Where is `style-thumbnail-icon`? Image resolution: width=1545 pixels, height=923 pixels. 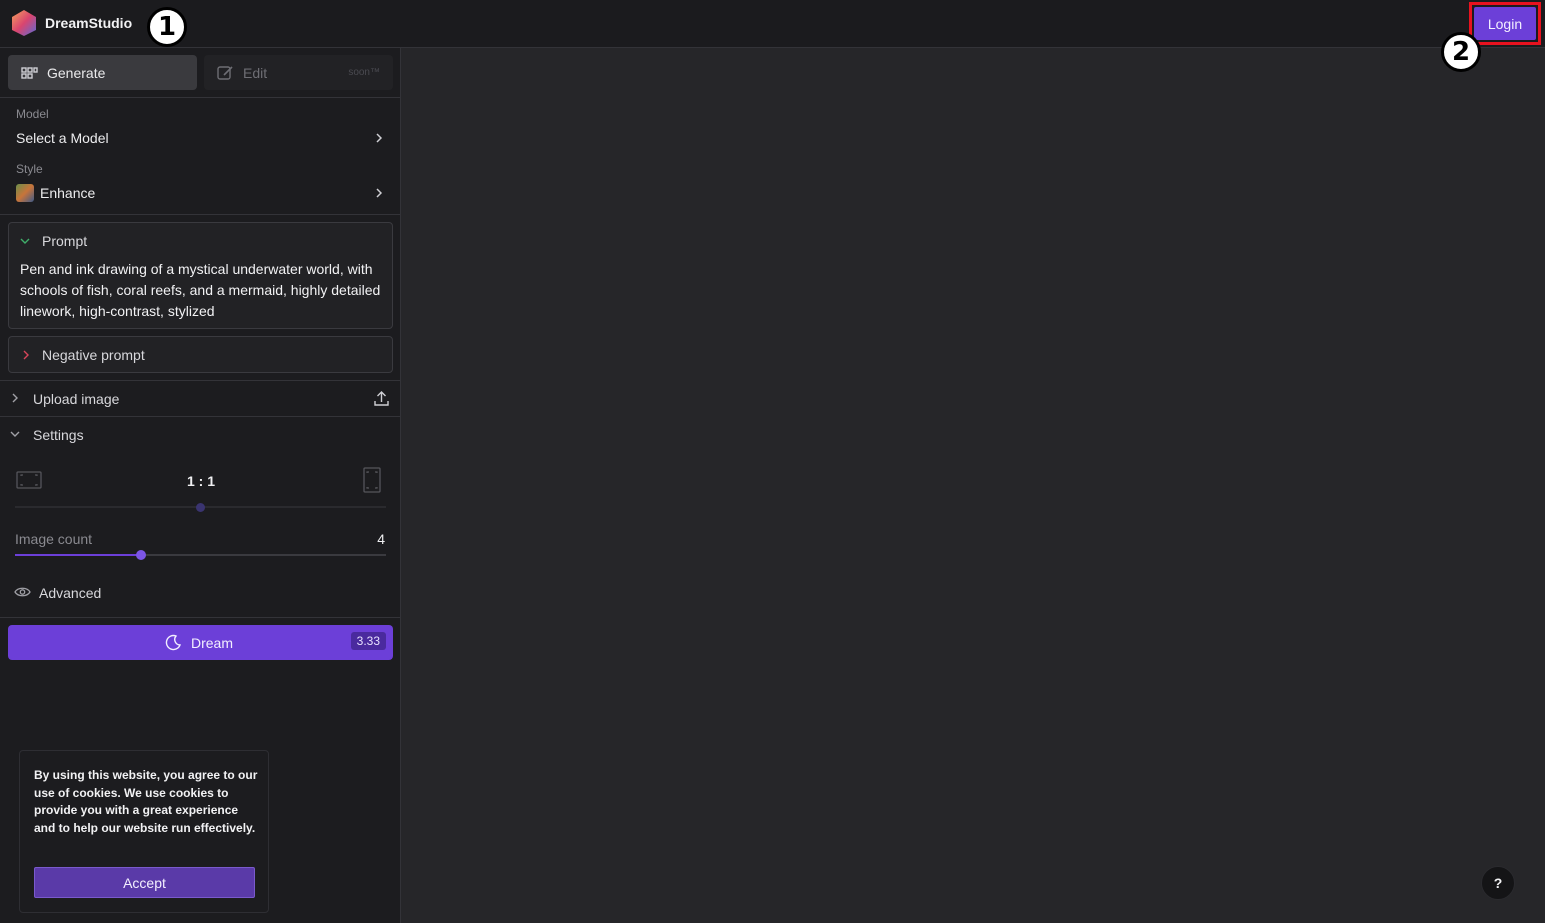
style-thumbnail-icon is located at coordinates (25, 193).